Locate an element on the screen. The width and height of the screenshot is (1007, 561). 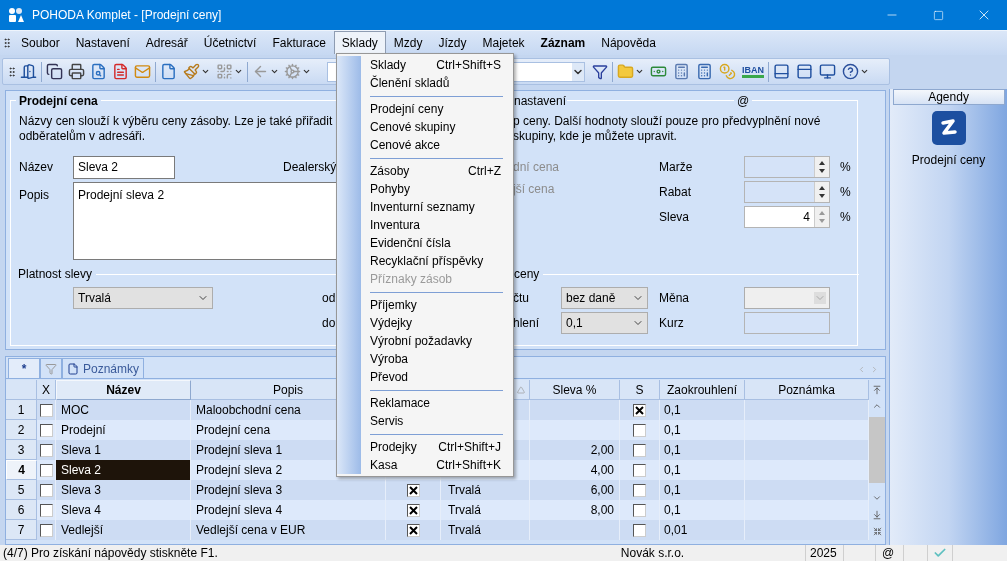
table-cell-text: 8,00 is located at coordinates (602, 510).